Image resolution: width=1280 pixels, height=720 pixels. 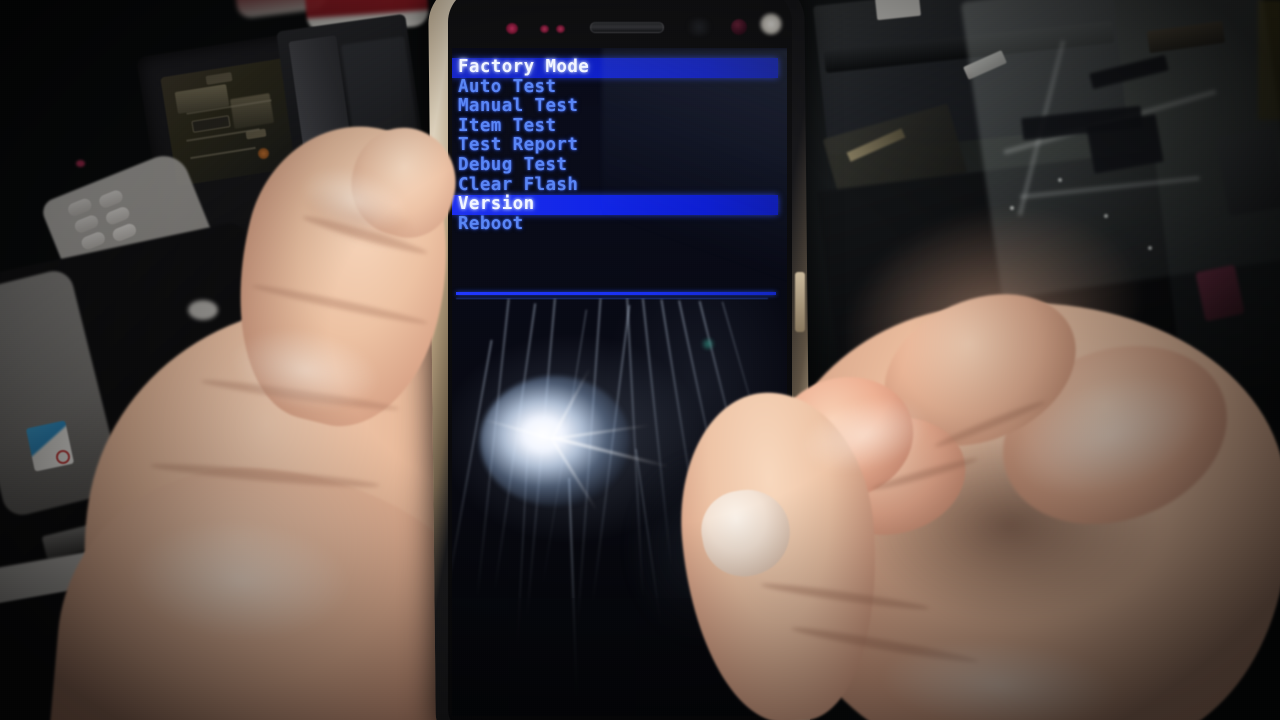 I want to click on menu-item-test-report: Test Report, so click(x=619, y=146).